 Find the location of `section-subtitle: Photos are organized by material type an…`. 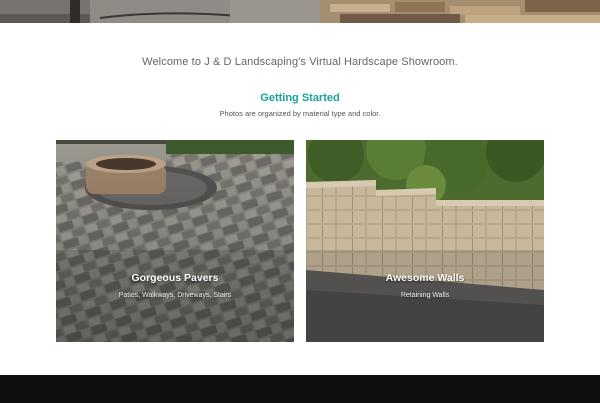

section-subtitle: Photos are organized by material type an… is located at coordinates (300, 113).